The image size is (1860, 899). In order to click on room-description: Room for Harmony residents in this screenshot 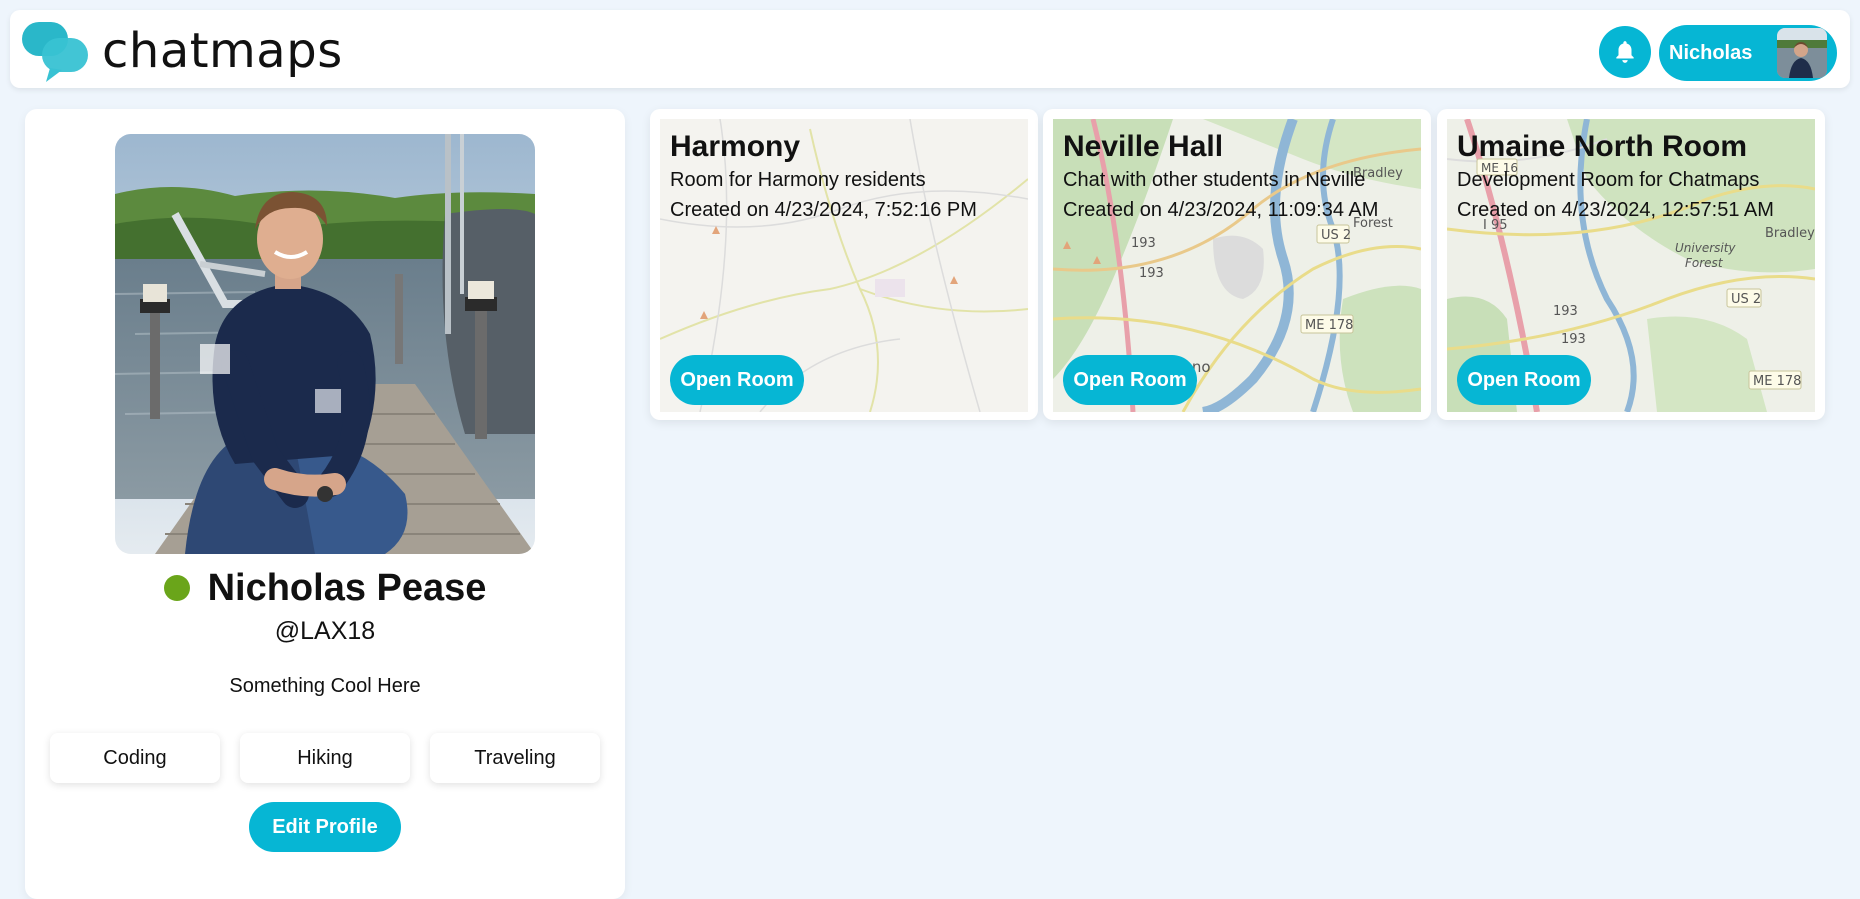, I will do `click(798, 180)`.